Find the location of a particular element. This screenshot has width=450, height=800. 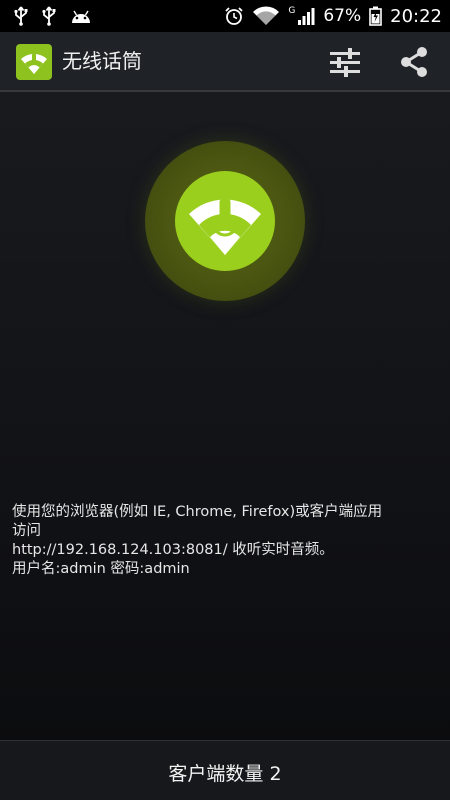

status-left-icons is located at coordinates (53, 16).